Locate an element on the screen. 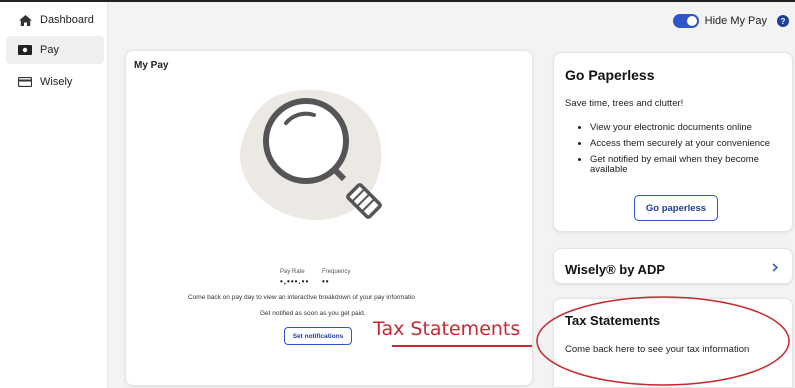  sidebar-item-wisely: Wisely is located at coordinates (55, 82).